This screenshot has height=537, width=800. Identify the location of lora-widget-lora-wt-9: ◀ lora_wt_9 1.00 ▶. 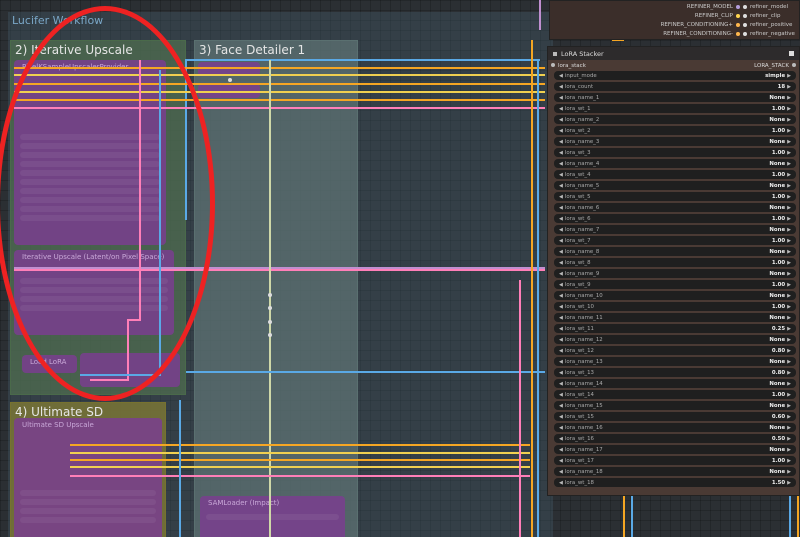
(675, 284).